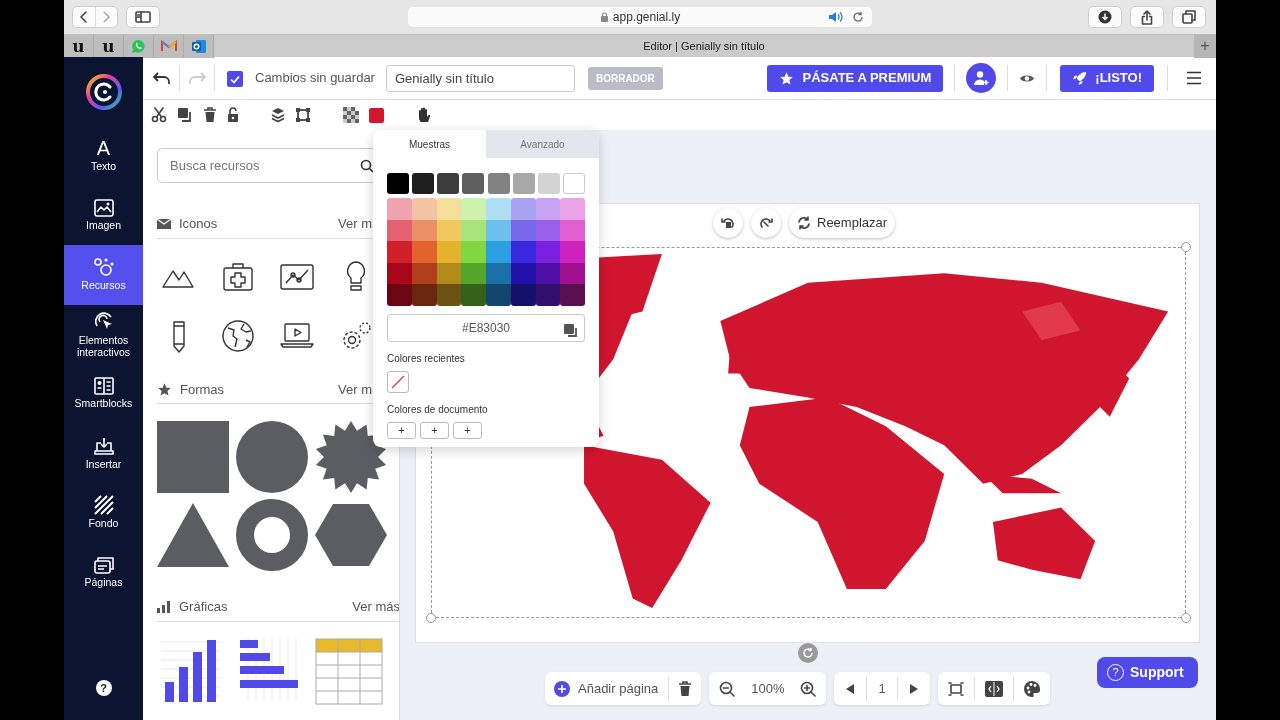 The image size is (1280, 720). I want to click on section-title: Iconos, so click(198, 224).